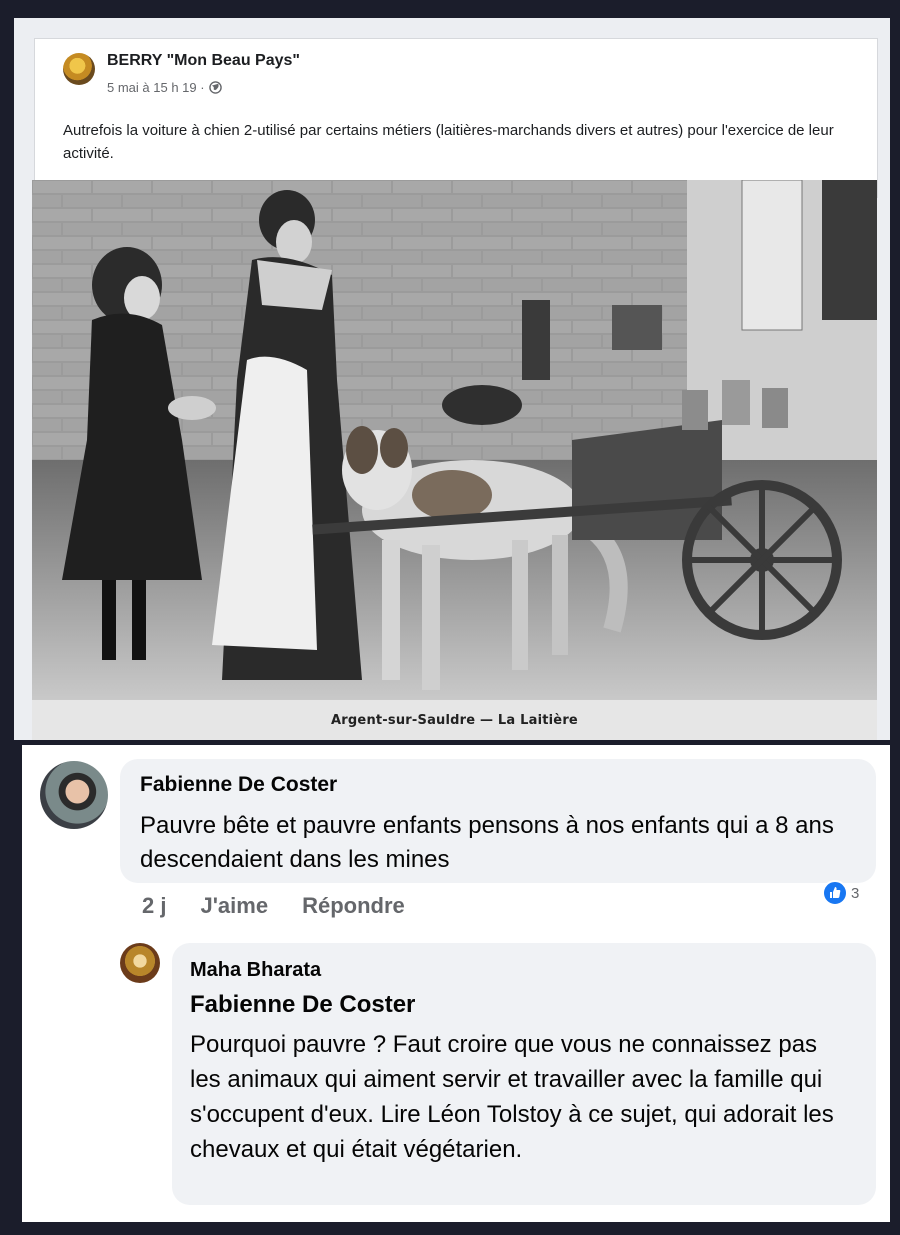  What do you see at coordinates (353, 906) in the screenshot?
I see `reply-button: Répondre` at bounding box center [353, 906].